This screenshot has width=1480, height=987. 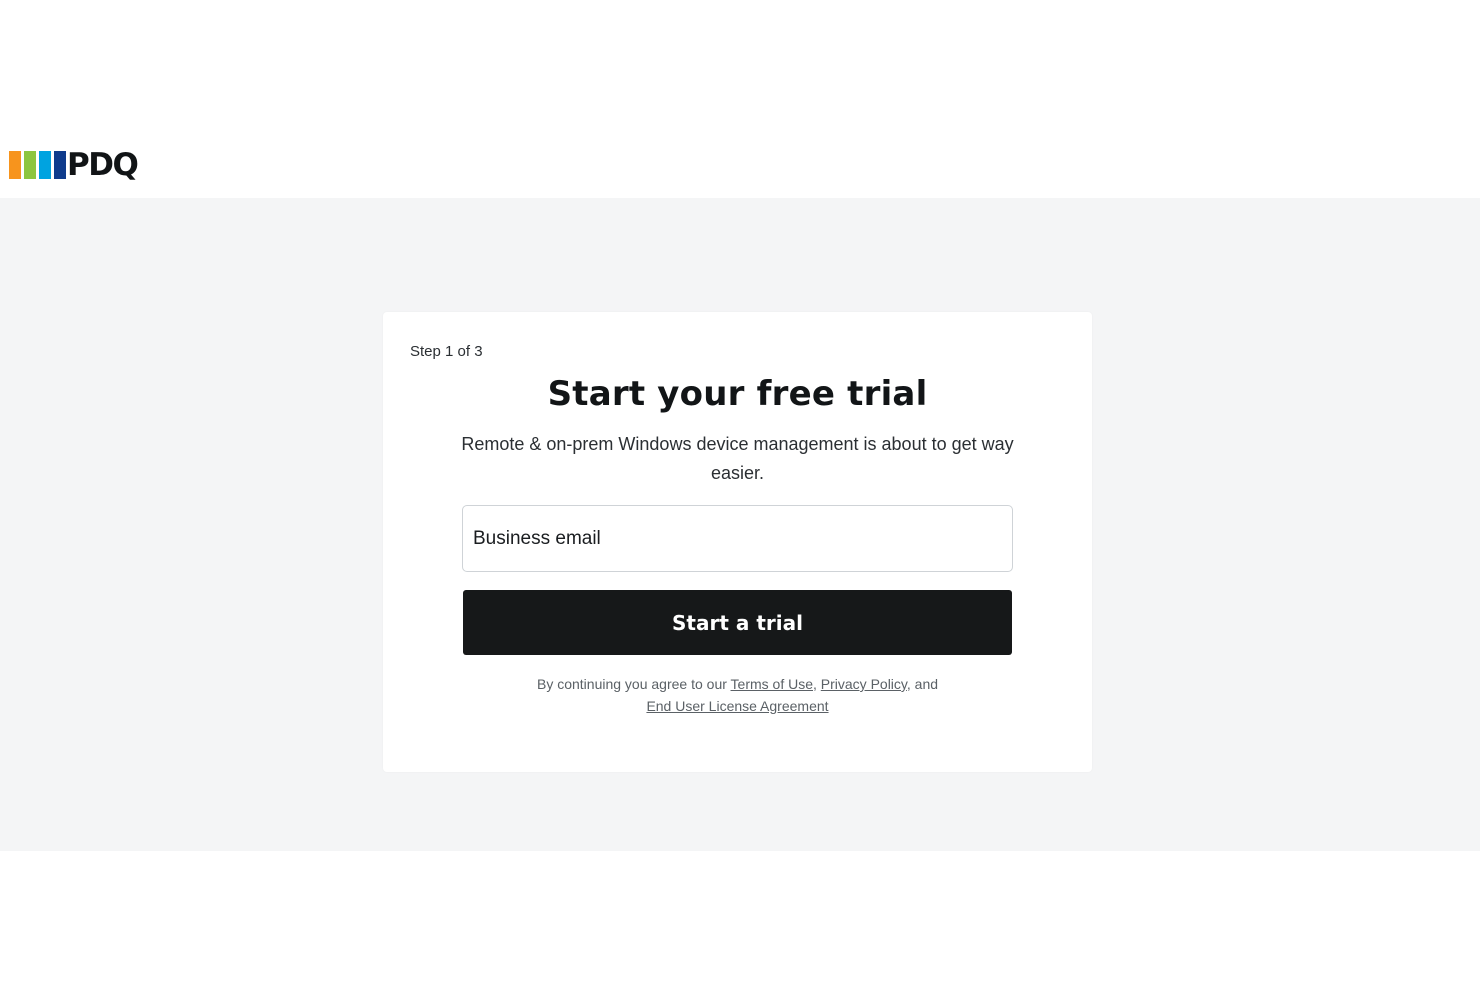 I want to click on logo-wordmark: PDQ, so click(x=103, y=165).